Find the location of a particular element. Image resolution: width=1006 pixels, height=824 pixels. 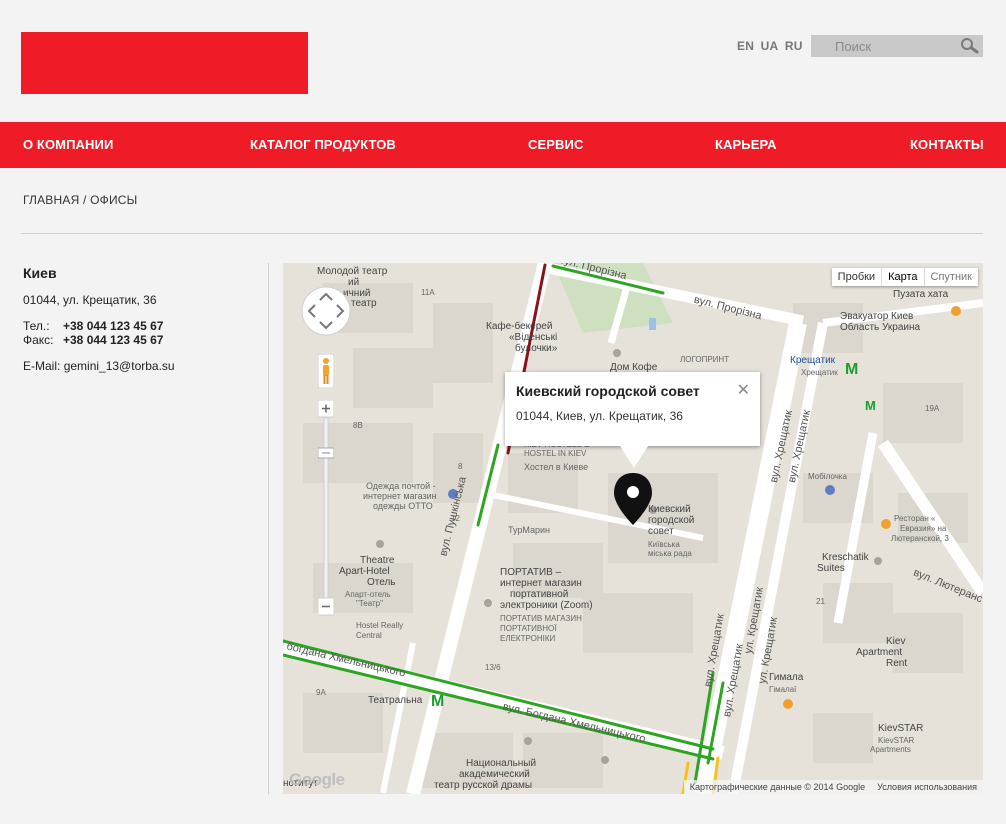

map-label: Эвакуатор Киев is located at coordinates (877, 316).